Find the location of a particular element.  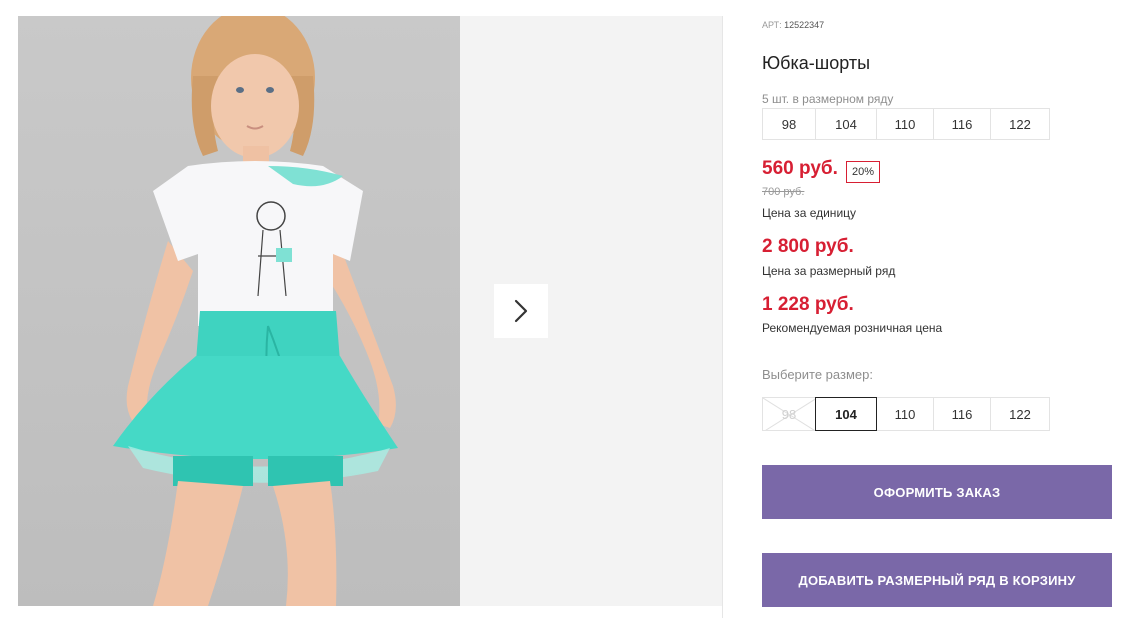

size-option-label: 98 is located at coordinates (789, 414).